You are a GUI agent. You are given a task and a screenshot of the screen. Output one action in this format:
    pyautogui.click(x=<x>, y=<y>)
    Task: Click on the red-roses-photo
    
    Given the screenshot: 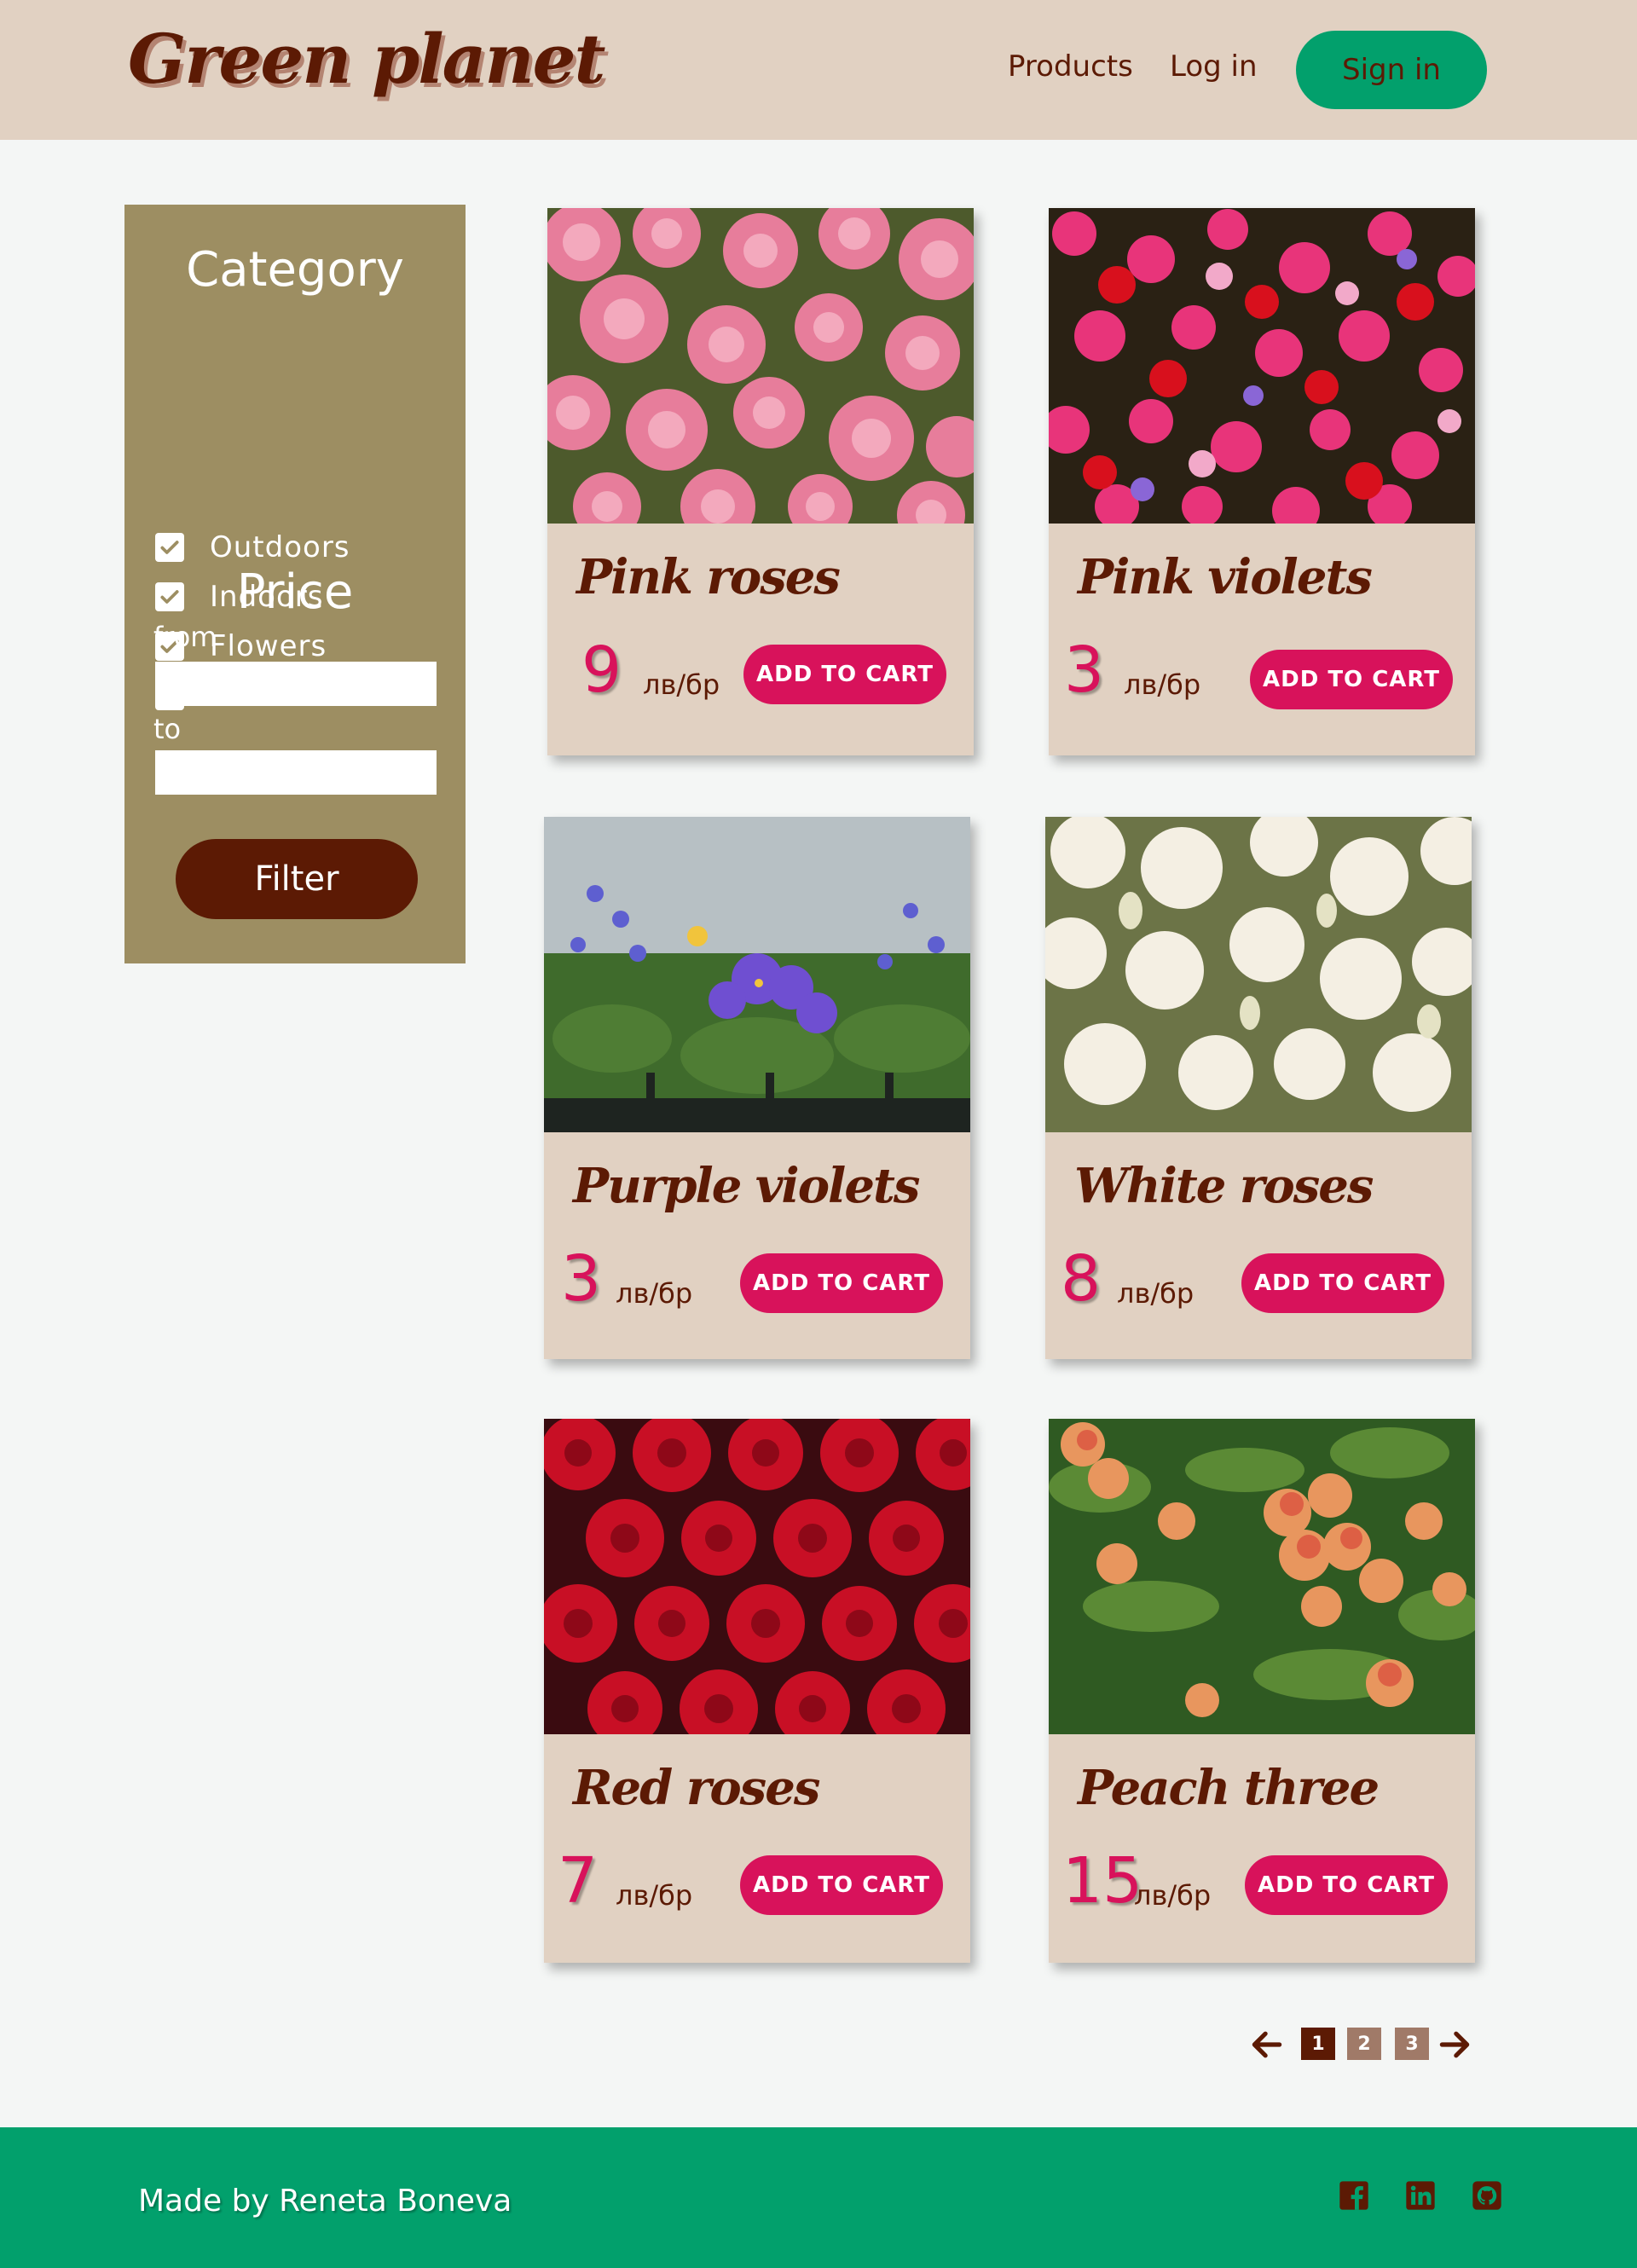 What is the action you would take?
    pyautogui.click(x=757, y=1577)
    